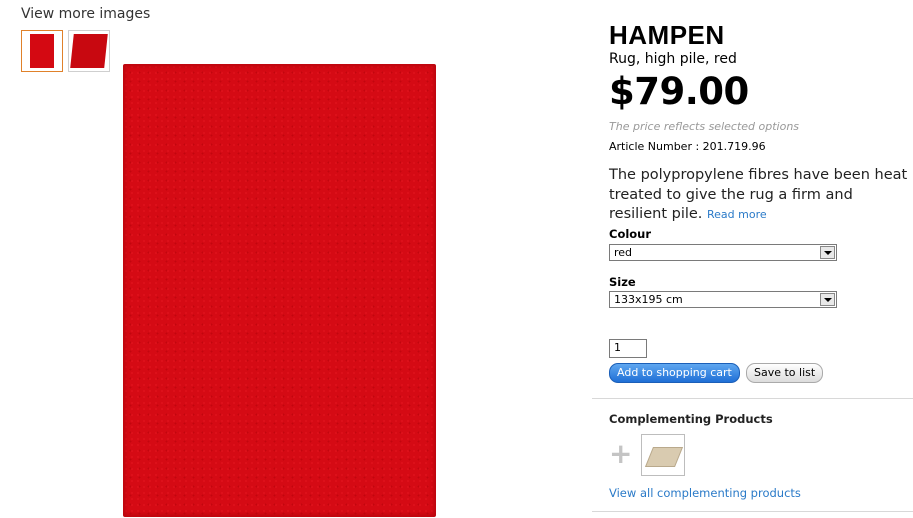  What do you see at coordinates (623, 252) in the screenshot?
I see `colour-select-value: red` at bounding box center [623, 252].